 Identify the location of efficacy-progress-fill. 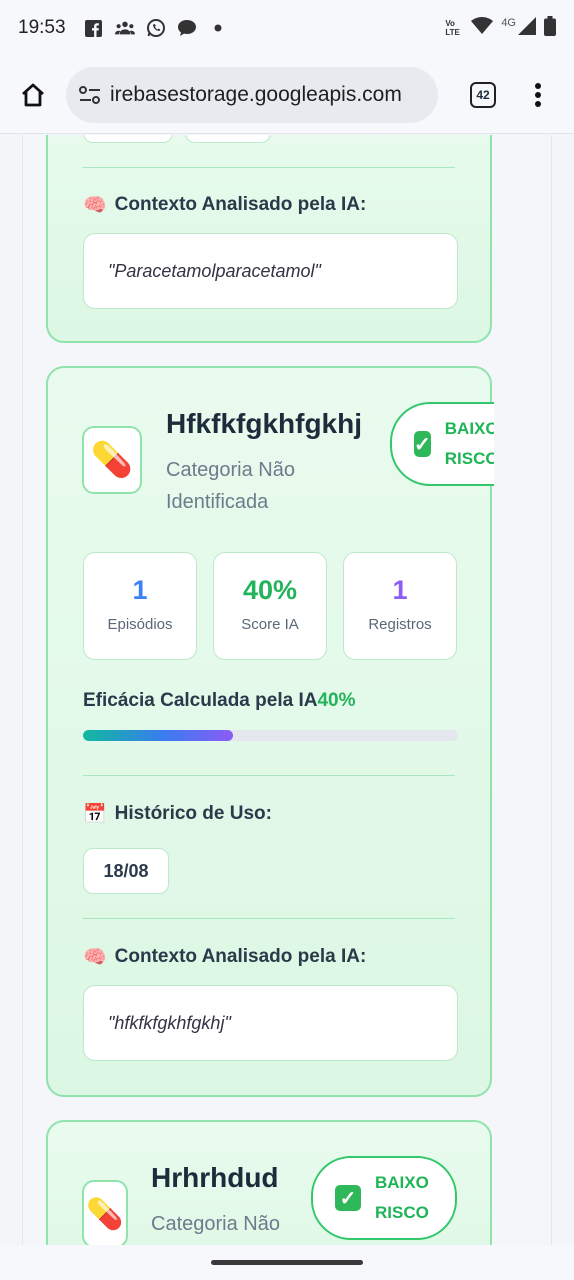
(158, 735).